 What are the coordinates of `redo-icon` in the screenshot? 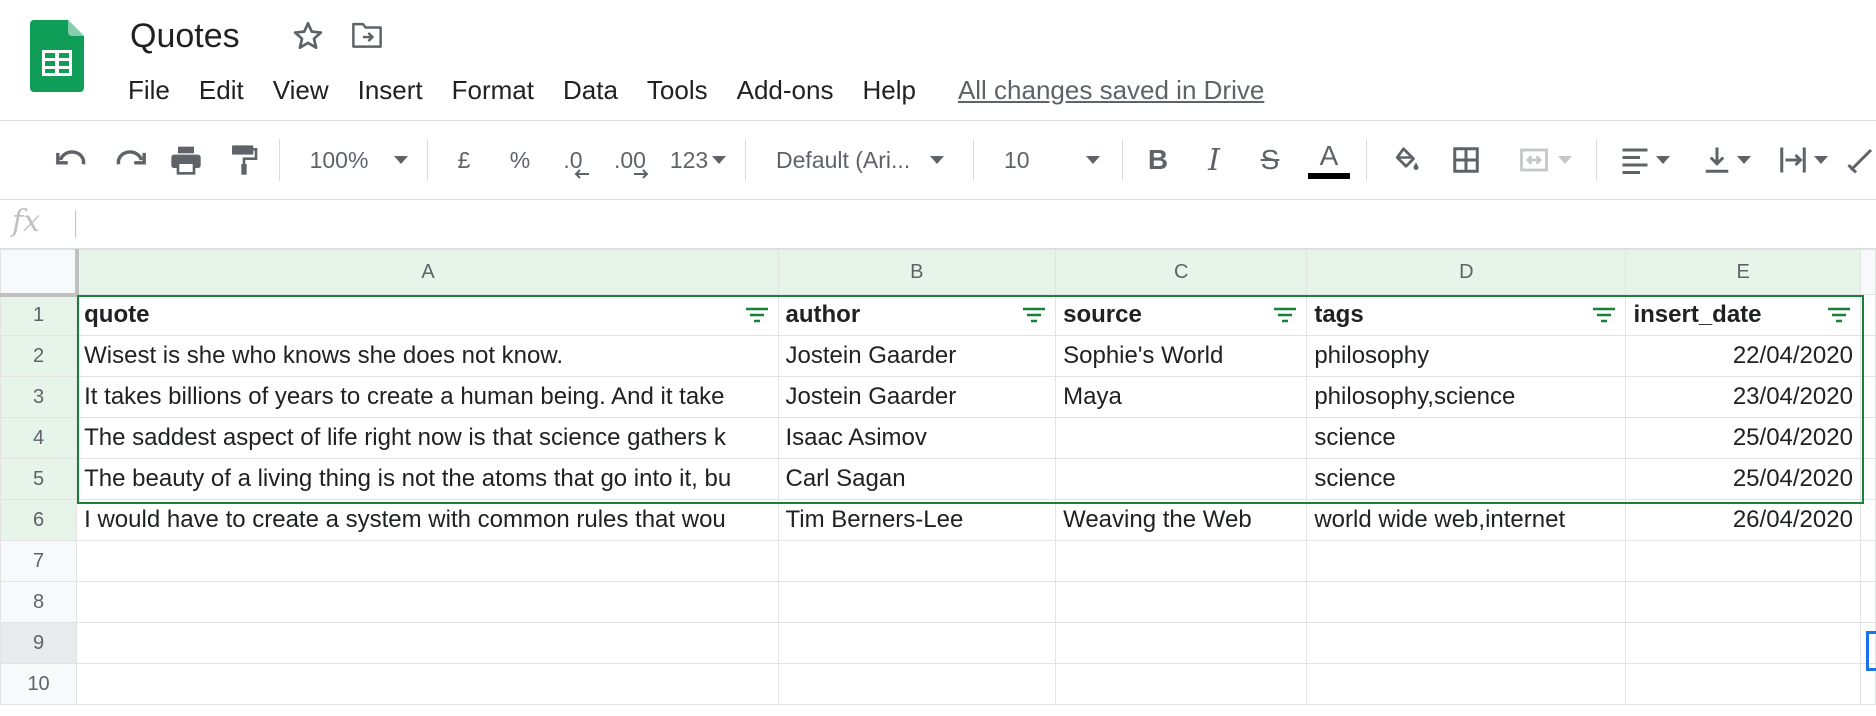 It's located at (130, 160).